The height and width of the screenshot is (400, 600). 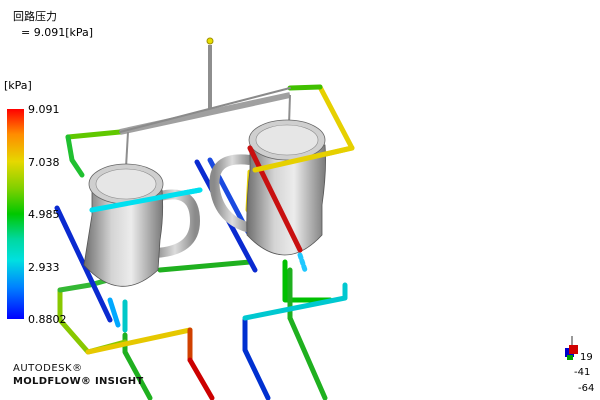 I want to click on moldflow-logo: MOLDFLOW® INSIGHT, so click(x=78, y=381).